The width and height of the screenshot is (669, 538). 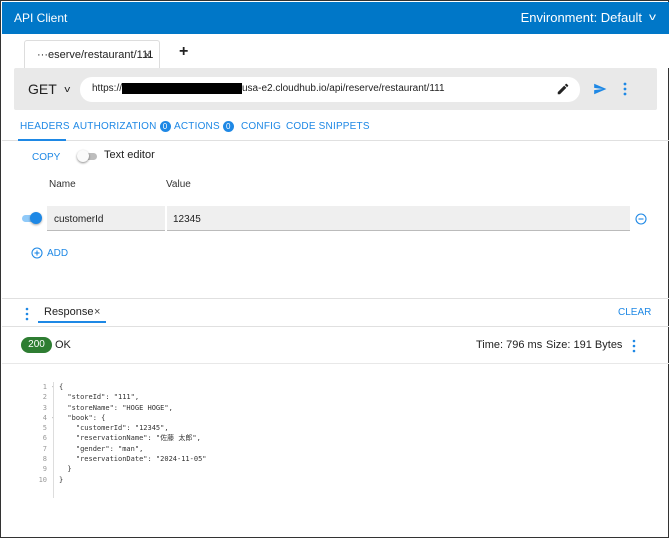 I want to click on clear-button: CLEAR, so click(x=634, y=312).